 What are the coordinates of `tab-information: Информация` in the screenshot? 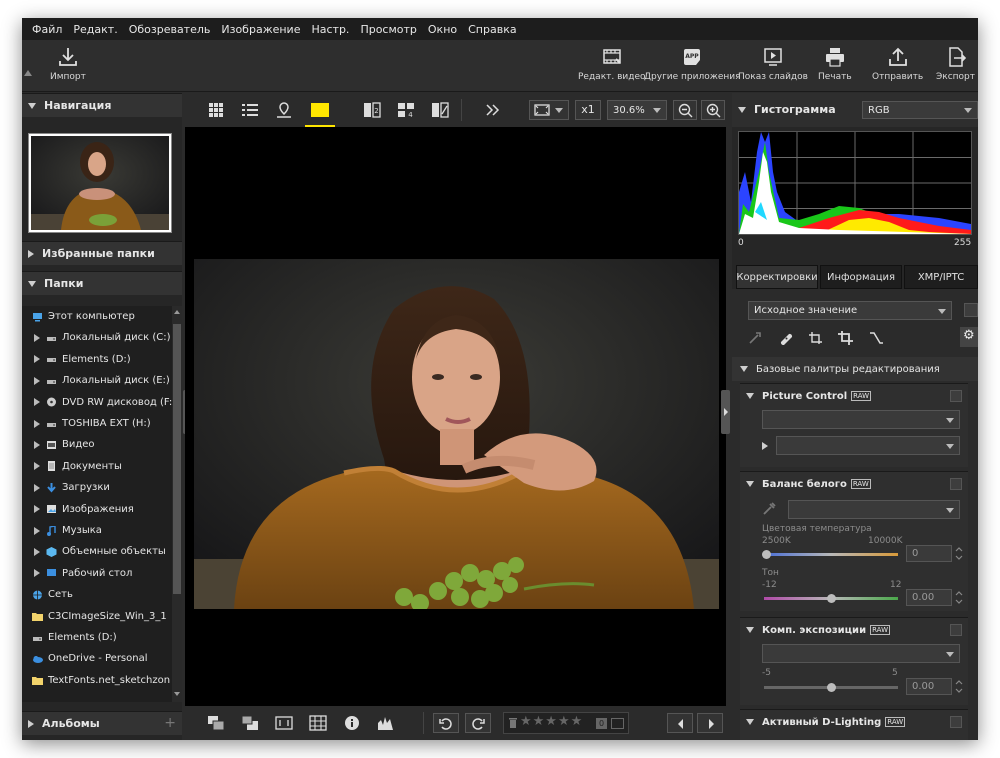 It's located at (861, 277).